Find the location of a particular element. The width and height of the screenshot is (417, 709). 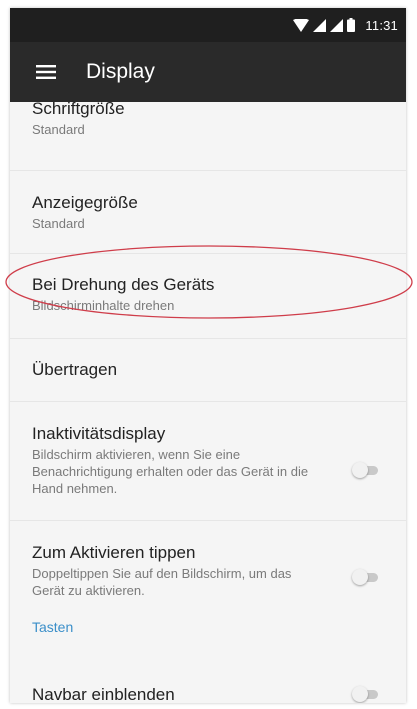

setting-display-size: Anzeigegröße Standard is located at coordinates (208, 212).